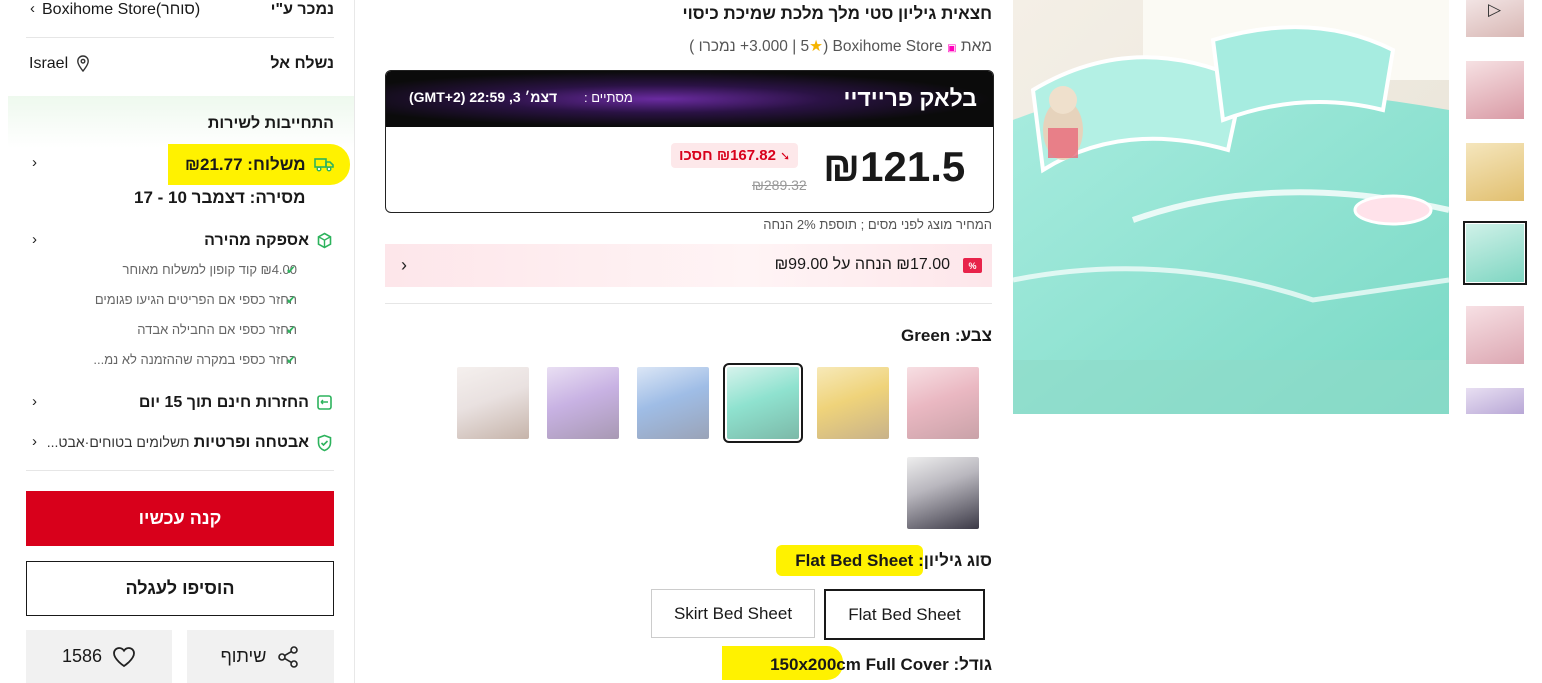  What do you see at coordinates (124, 656) in the screenshot?
I see `heart-icon` at bounding box center [124, 656].